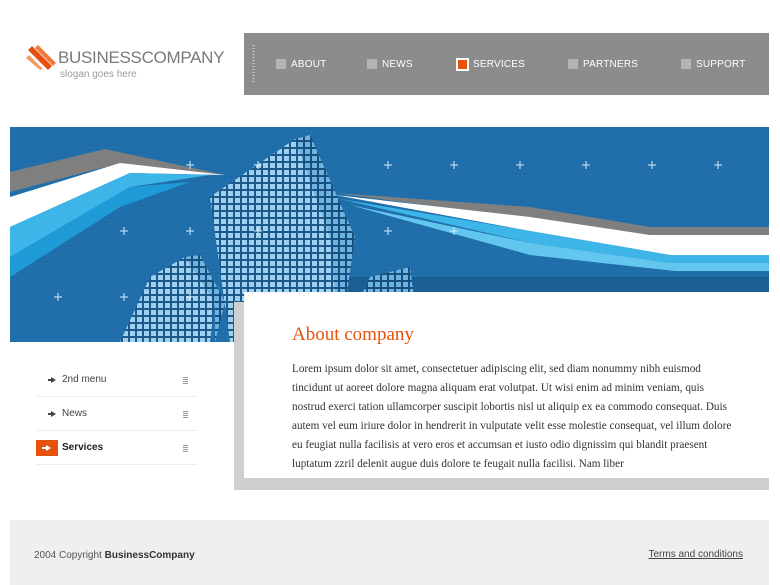 This screenshot has width=780, height=585. What do you see at coordinates (253, 64) in the screenshot?
I see `nav-grip-icon` at bounding box center [253, 64].